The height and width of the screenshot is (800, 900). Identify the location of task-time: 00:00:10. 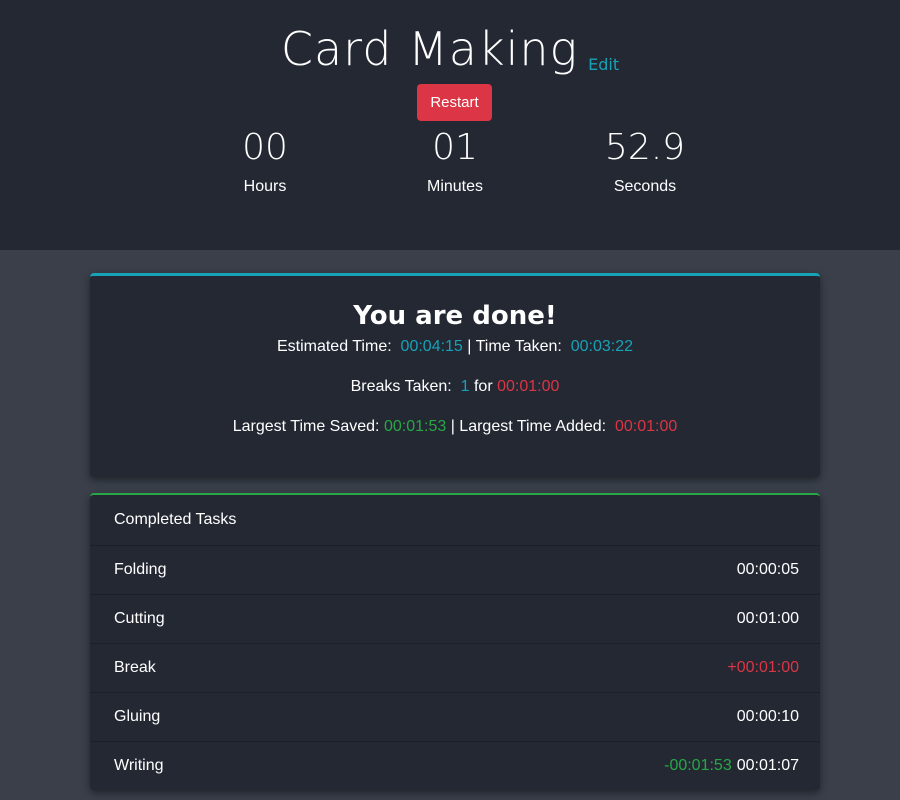
(767, 716).